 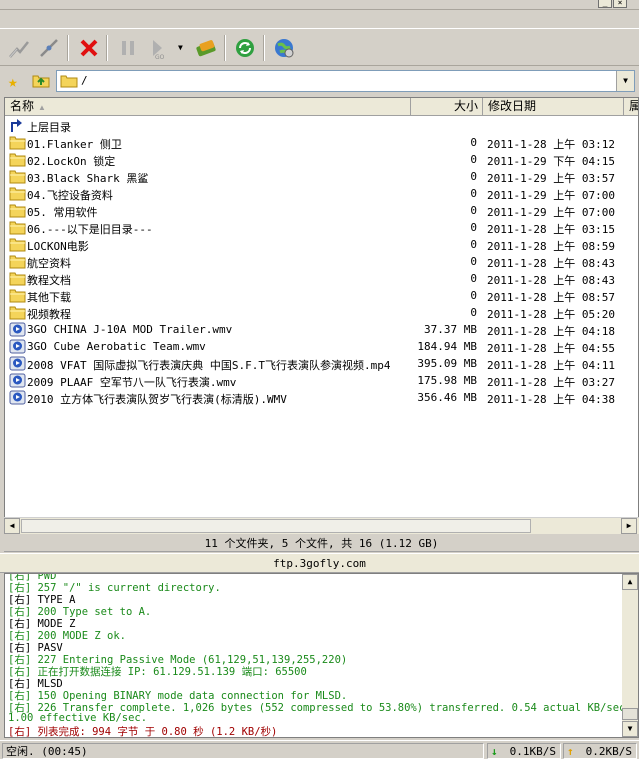 What do you see at coordinates (321, 159) in the screenshot?
I see `file-row: 02.LockOn 锁定 0 2011-1-29 下午 04:15` at bounding box center [321, 159].